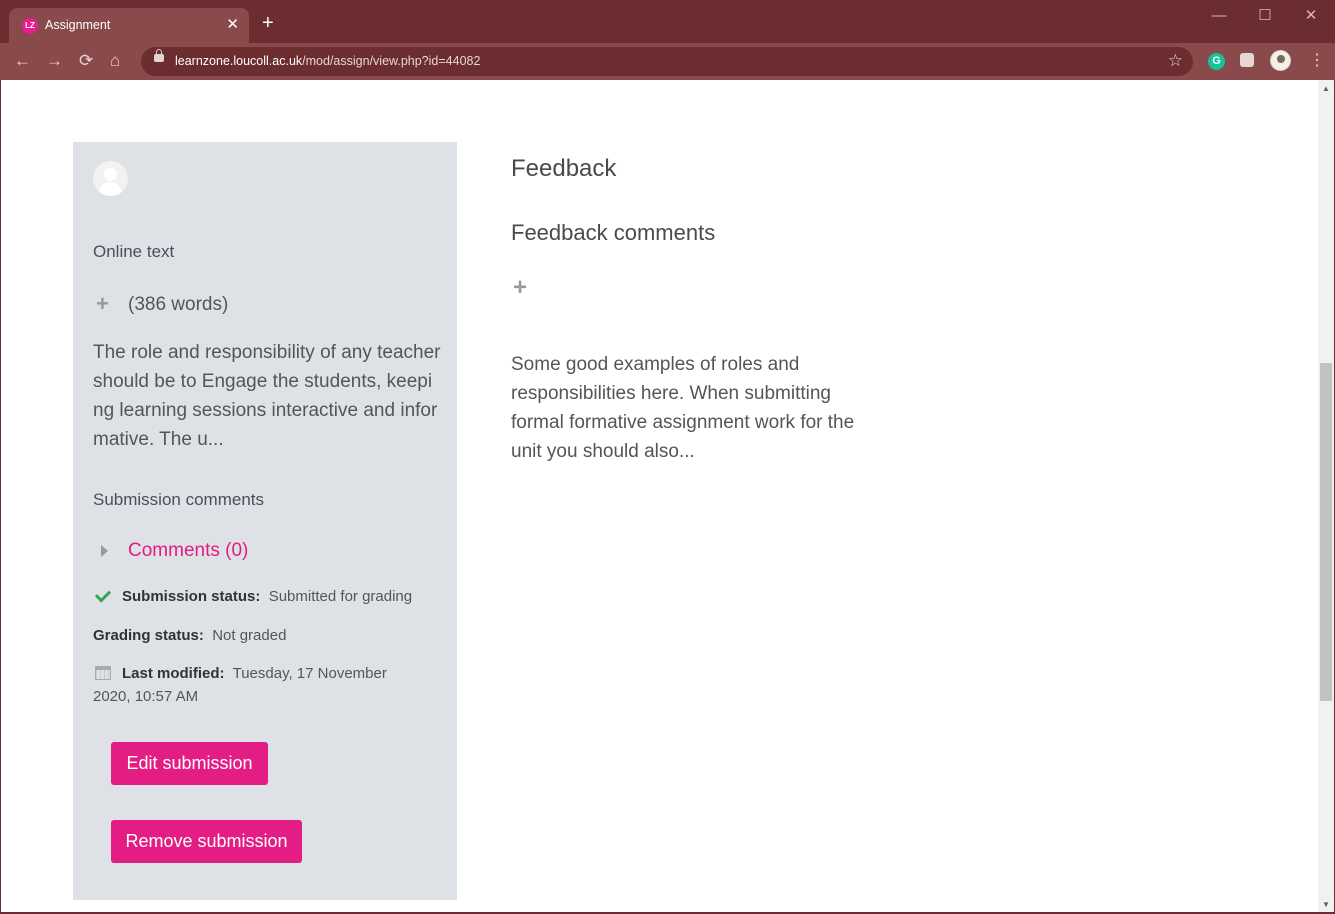 This screenshot has height=914, width=1335. What do you see at coordinates (340, 596) in the screenshot?
I see `submission-status-value: Submitted for grading` at bounding box center [340, 596].